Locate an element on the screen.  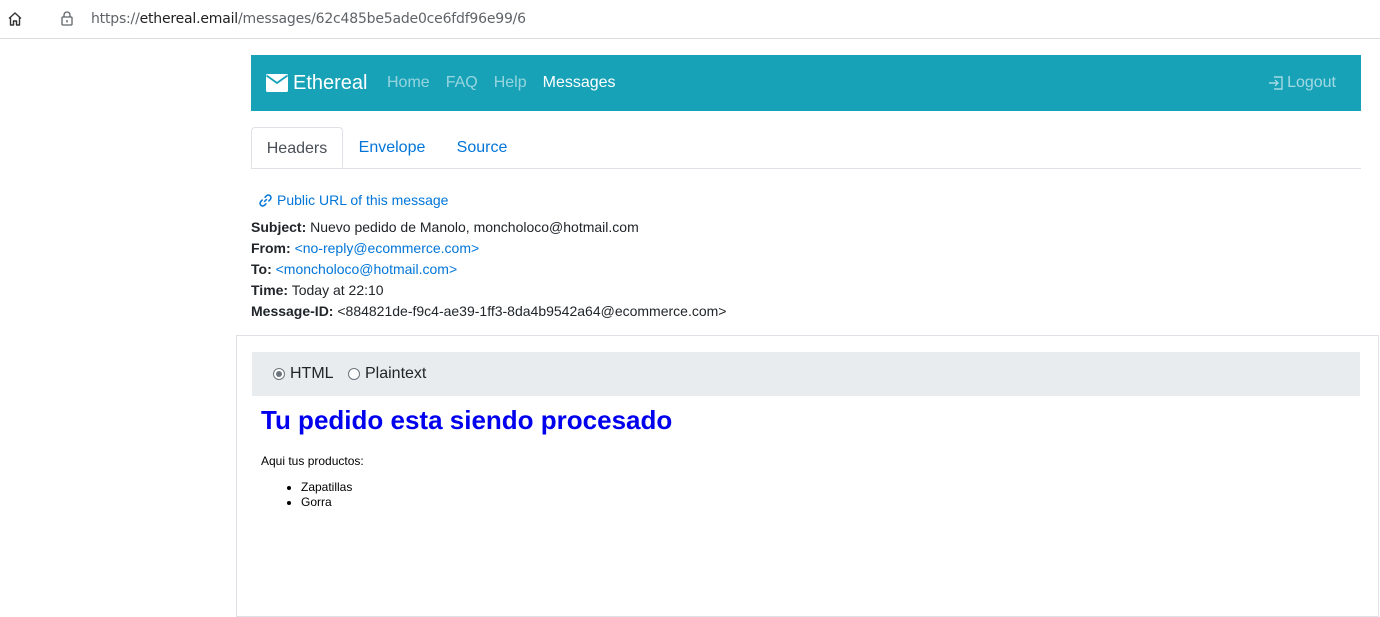
html-radio is located at coordinates (279, 374).